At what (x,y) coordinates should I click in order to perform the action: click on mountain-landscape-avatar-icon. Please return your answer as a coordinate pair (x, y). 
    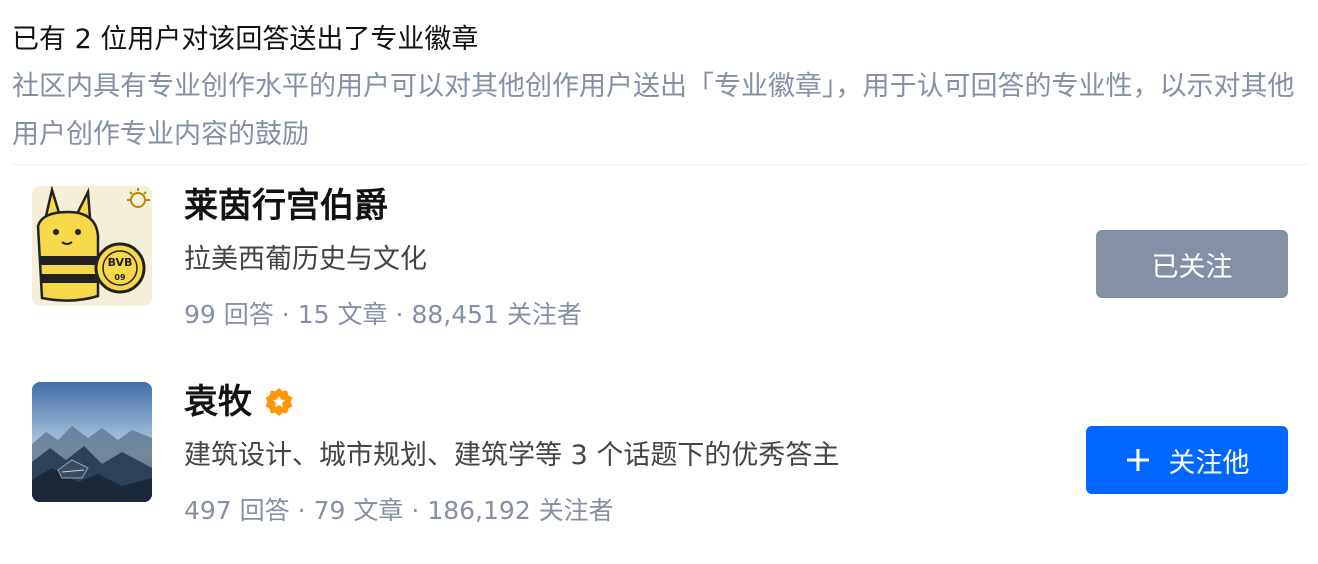
    Looking at the image, I should click on (92, 442).